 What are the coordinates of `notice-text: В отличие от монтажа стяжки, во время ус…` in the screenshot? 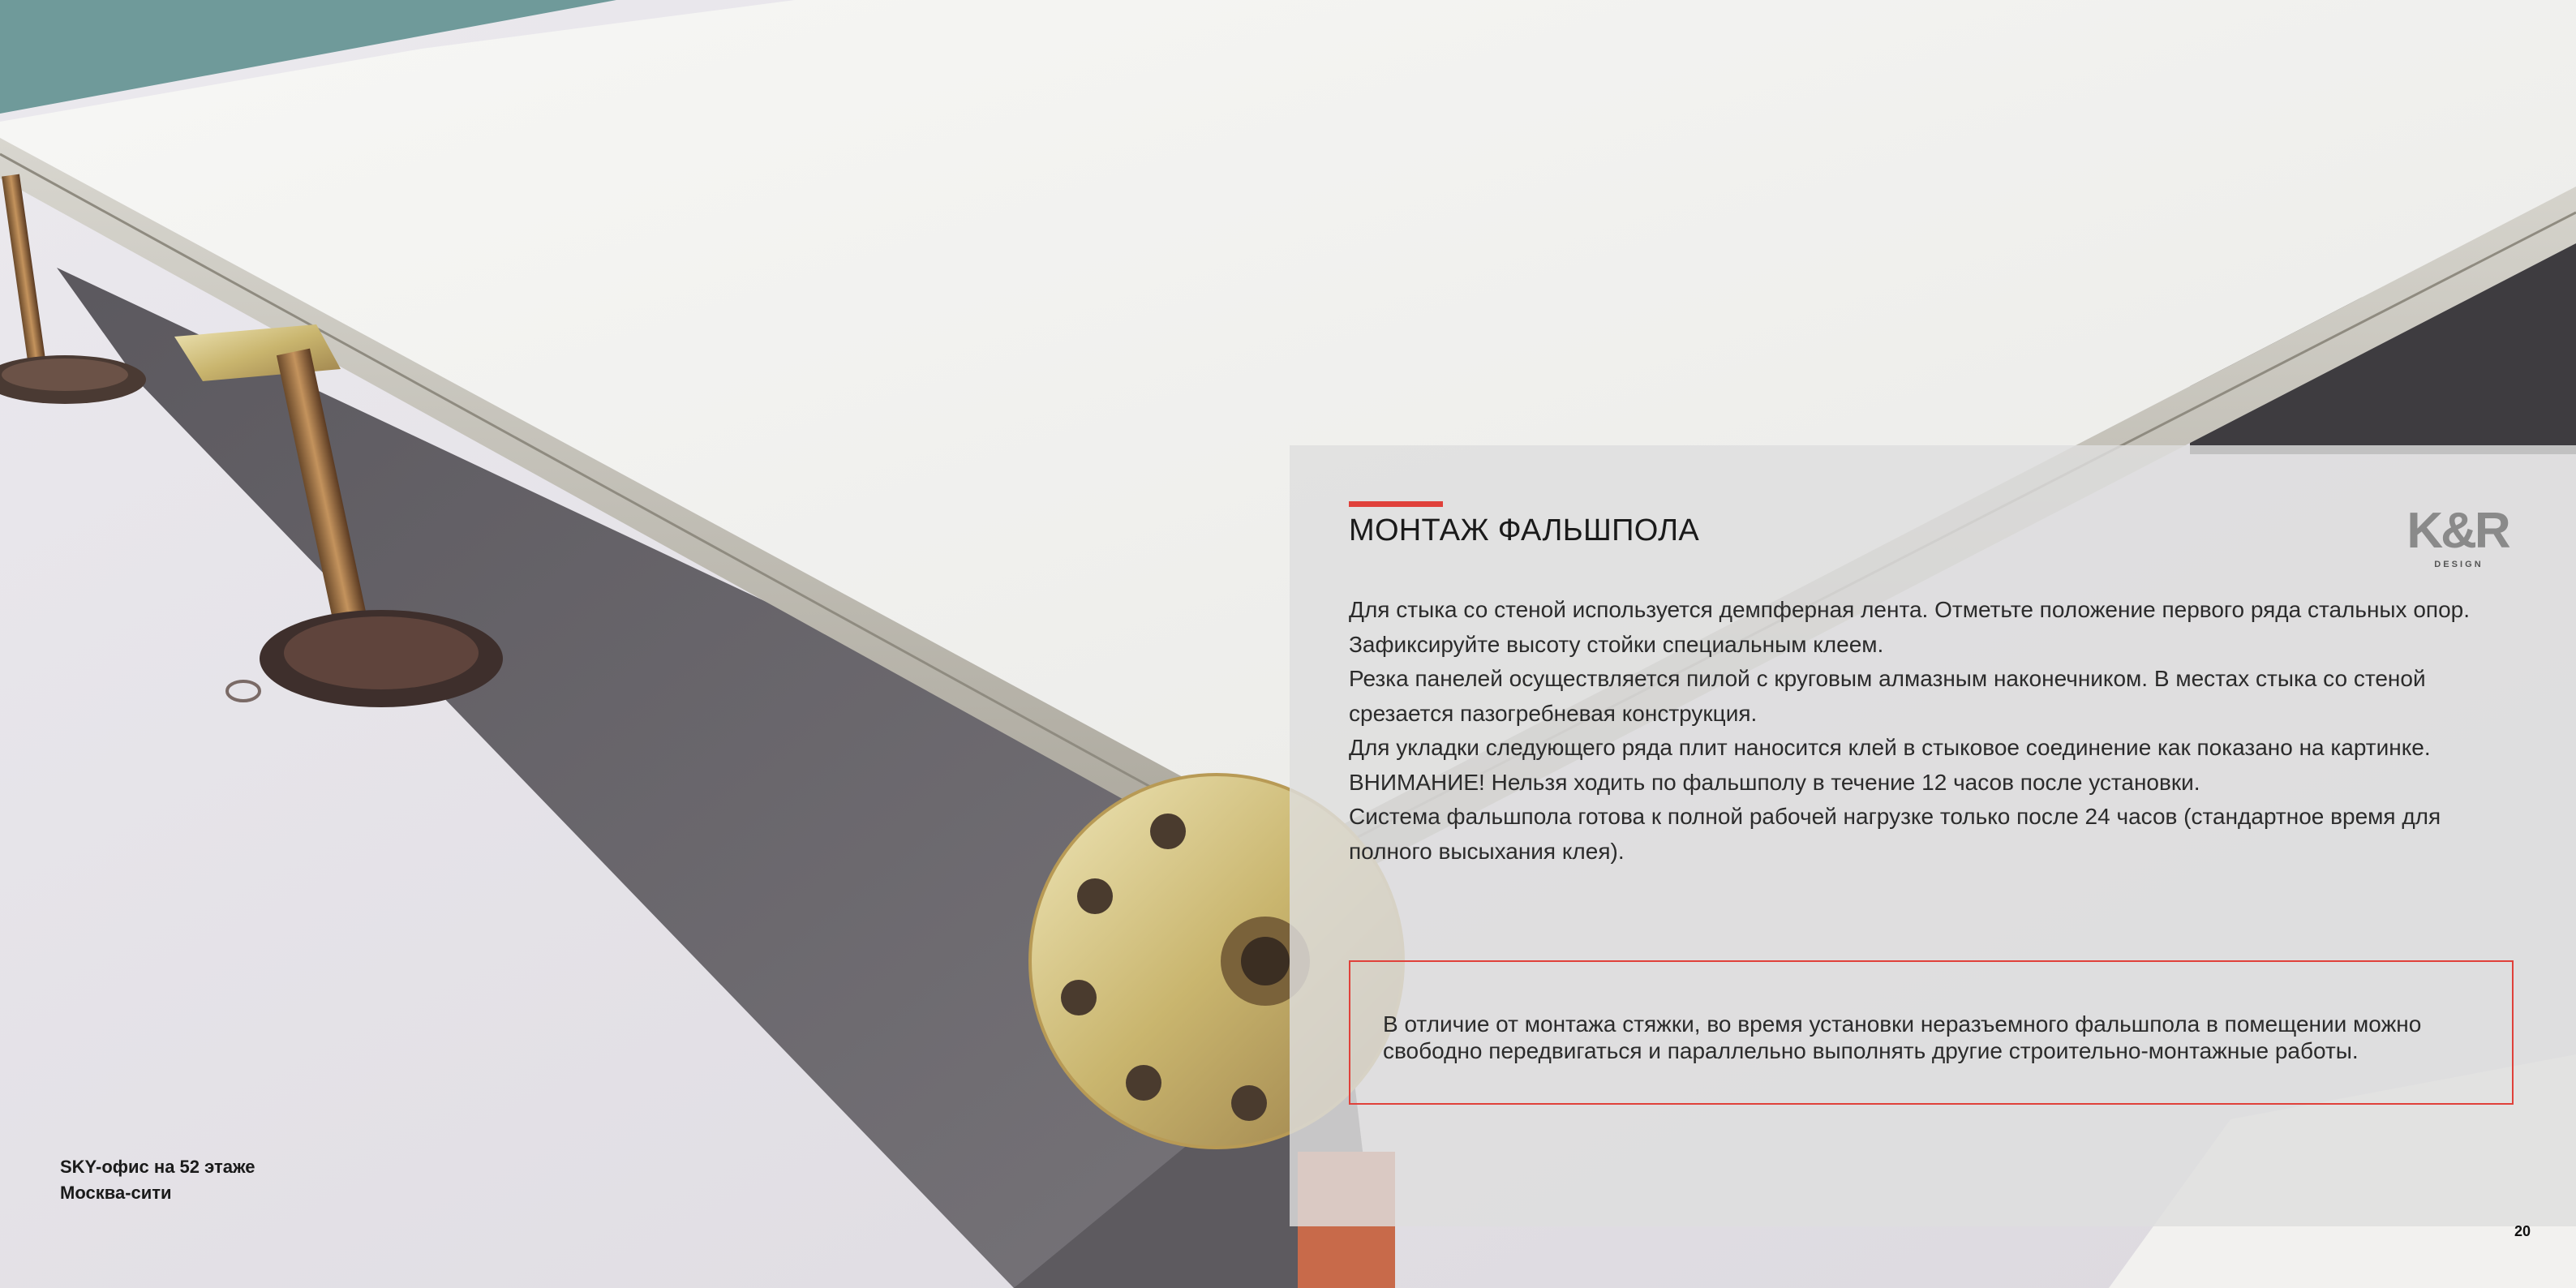 It's located at (1902, 1037).